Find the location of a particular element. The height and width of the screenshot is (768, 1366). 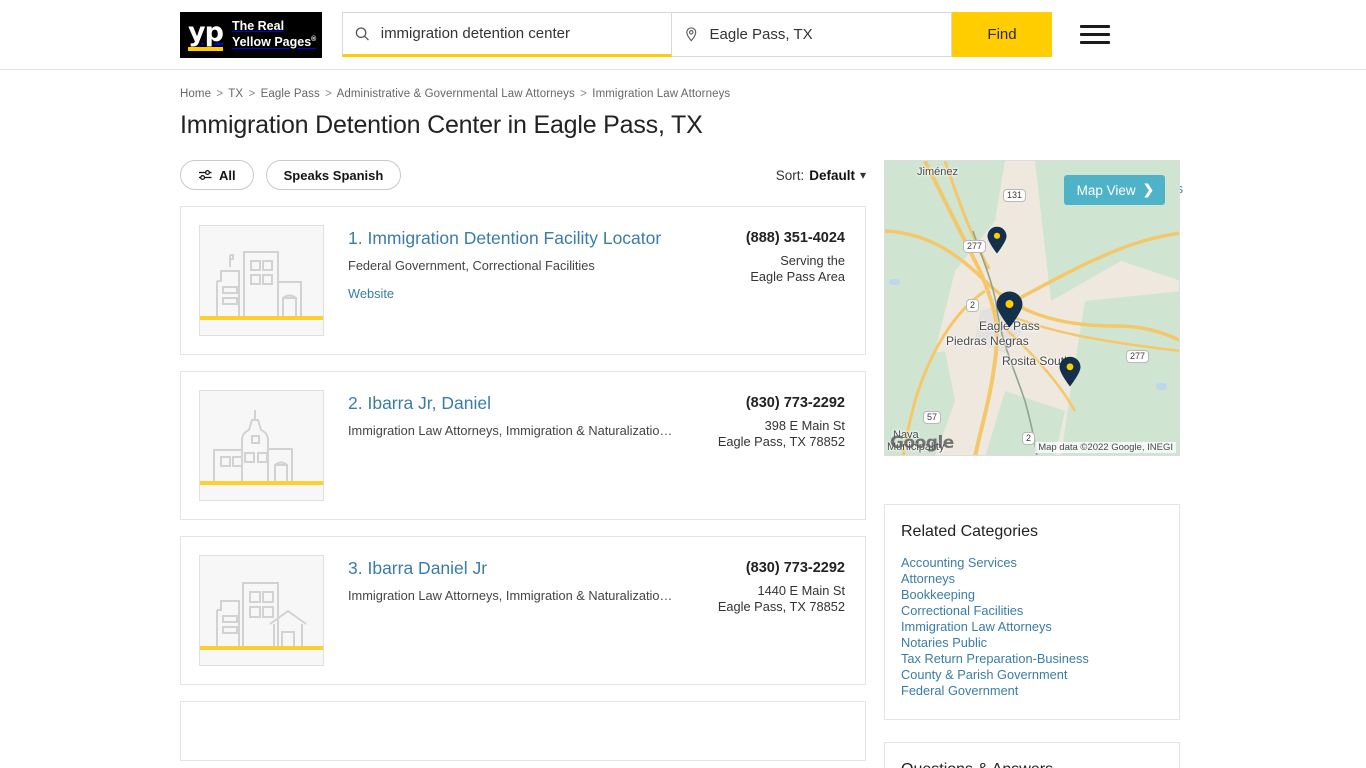

logo-tagline-line2: Yellow Pages is located at coordinates (271, 42).